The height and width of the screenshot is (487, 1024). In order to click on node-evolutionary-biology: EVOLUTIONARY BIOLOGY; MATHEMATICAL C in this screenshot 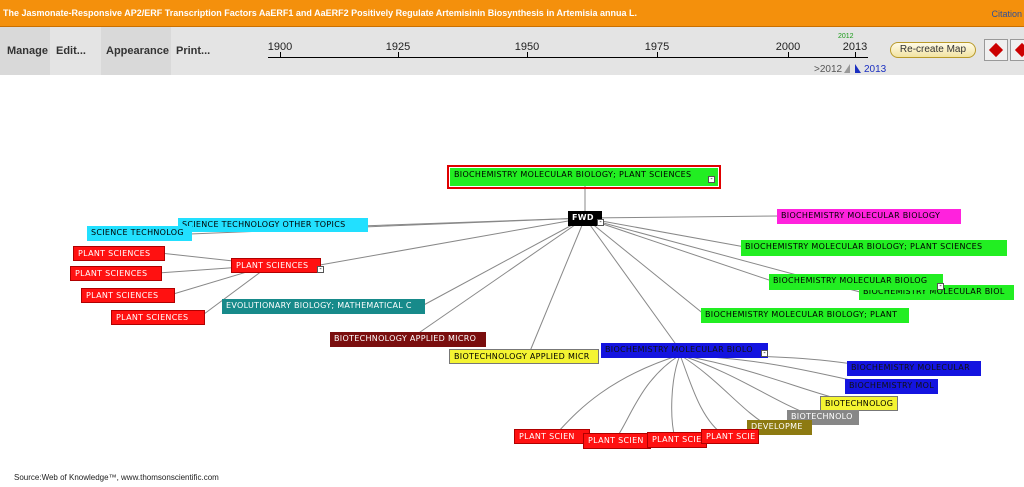, I will do `click(323, 306)`.